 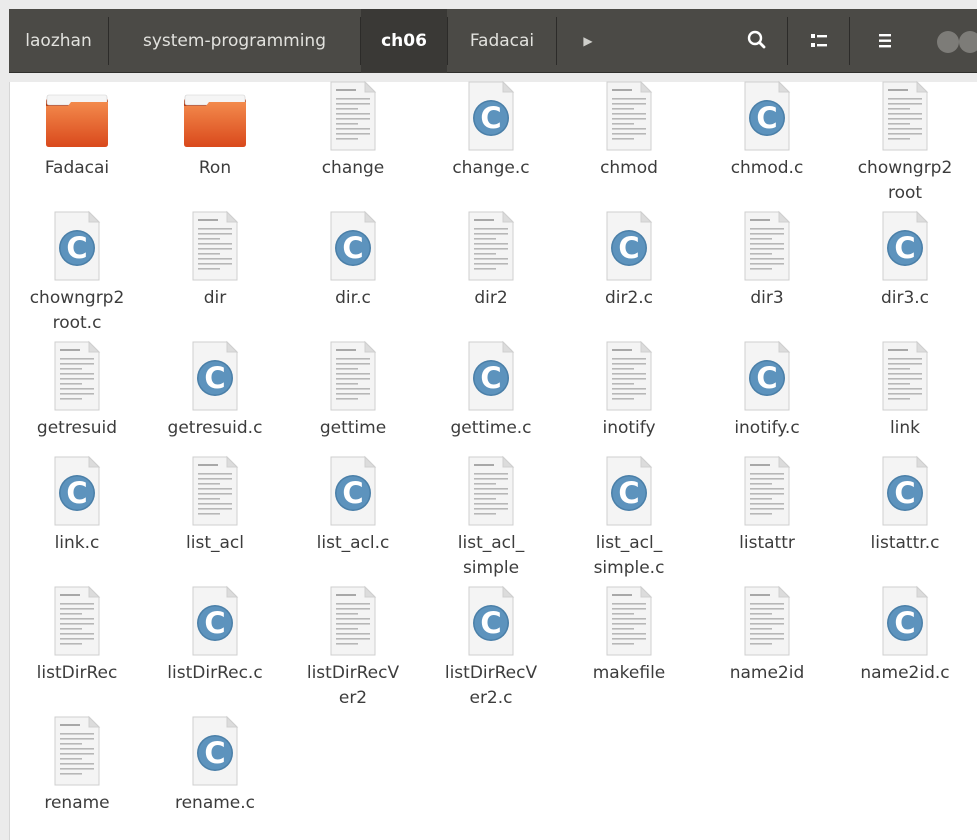 What do you see at coordinates (629, 168) in the screenshot?
I see `file-name-label: chmod` at bounding box center [629, 168].